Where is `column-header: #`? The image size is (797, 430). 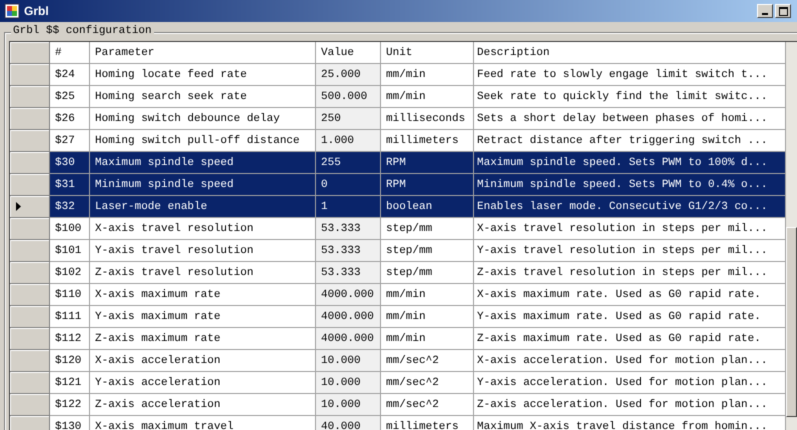 column-header: # is located at coordinates (70, 53).